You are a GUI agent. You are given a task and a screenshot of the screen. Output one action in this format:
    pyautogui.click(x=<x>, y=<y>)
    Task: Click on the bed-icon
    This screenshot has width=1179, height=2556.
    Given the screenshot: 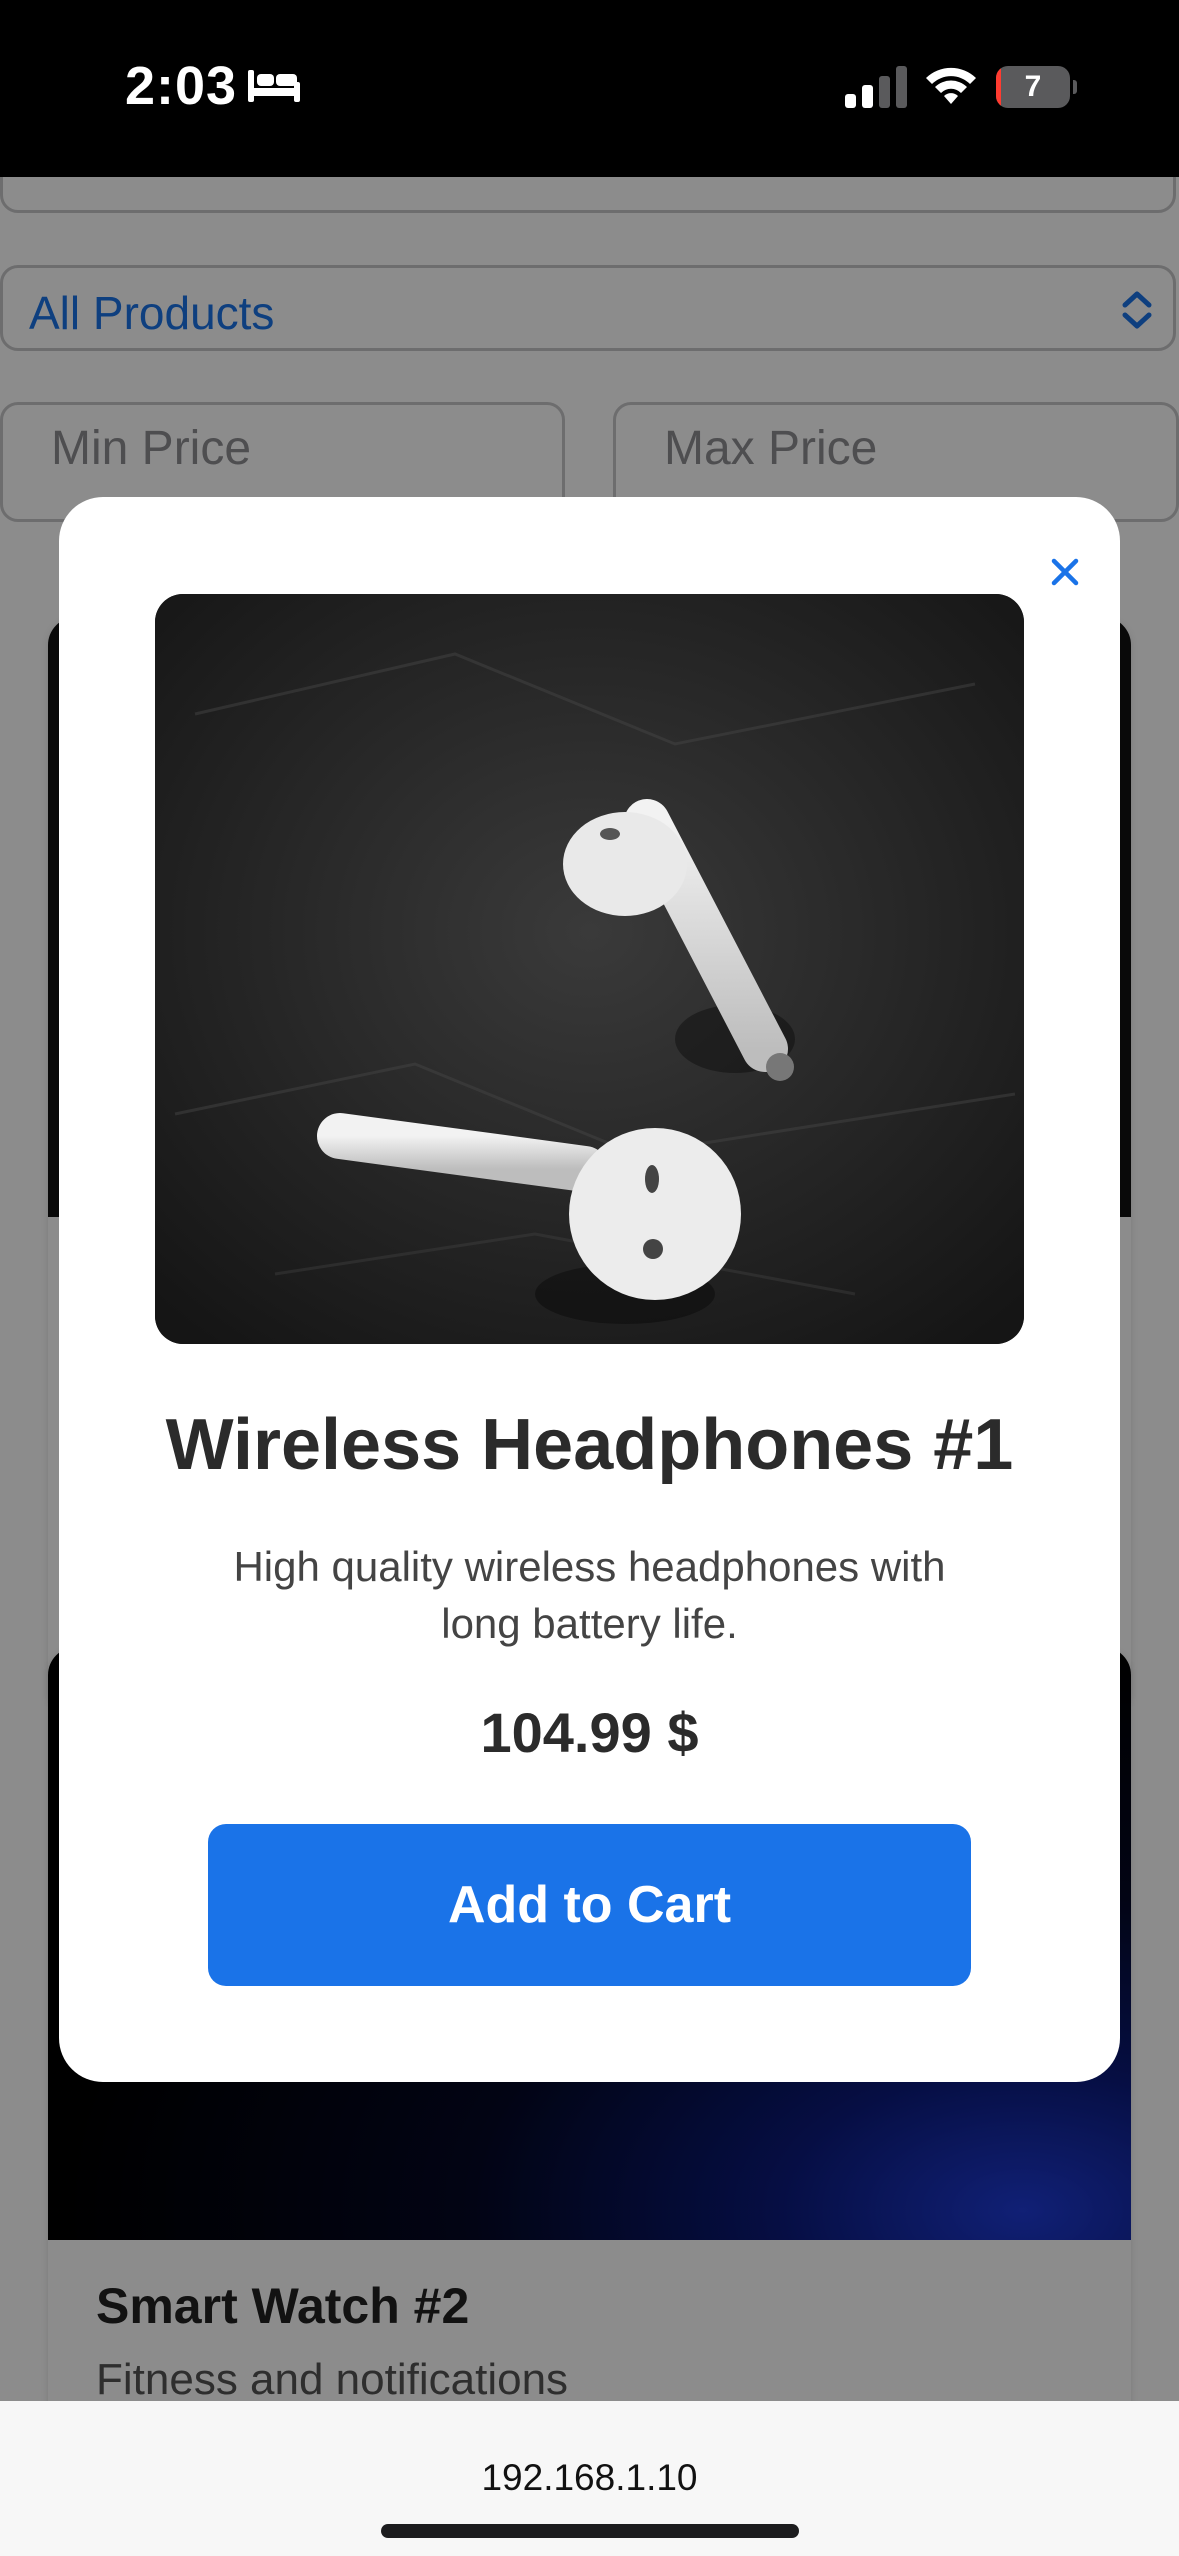 What is the action you would take?
    pyautogui.click(x=274, y=86)
    